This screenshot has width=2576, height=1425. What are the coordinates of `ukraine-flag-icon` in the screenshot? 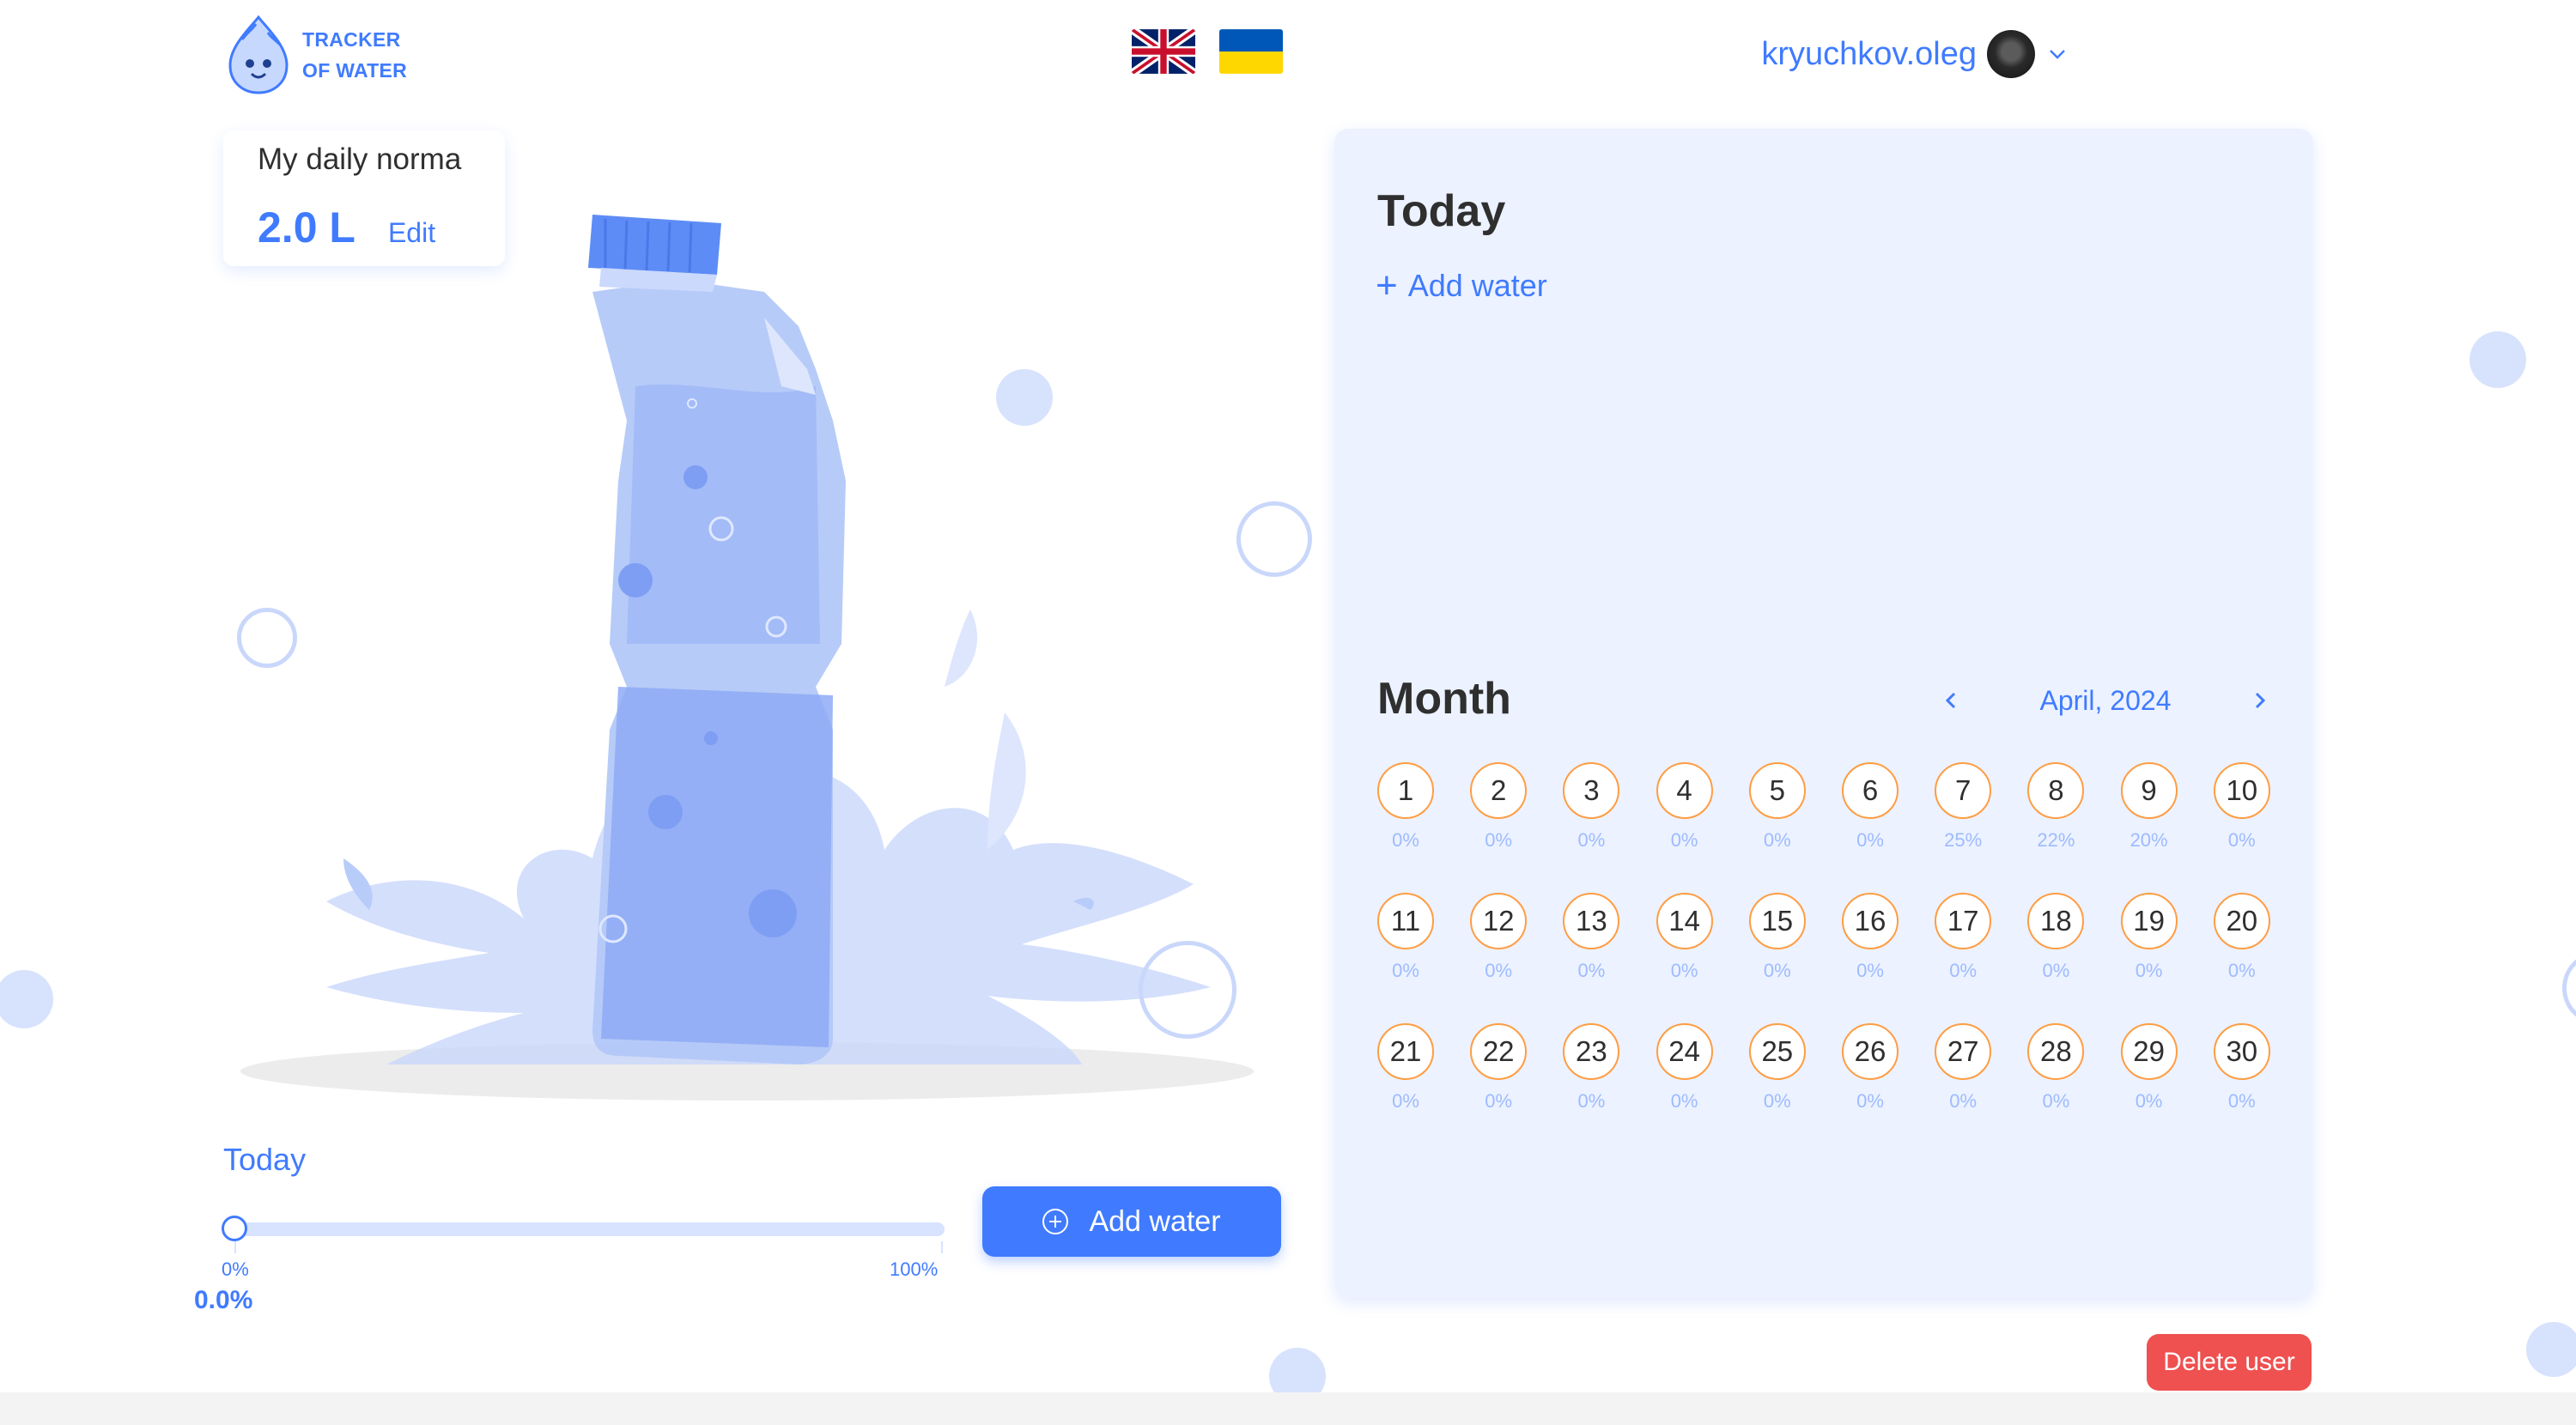 It's located at (1251, 51).